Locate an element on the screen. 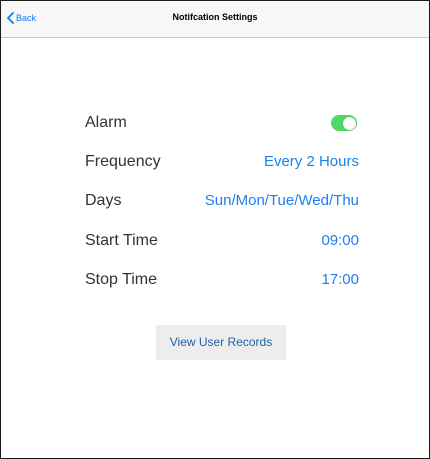 This screenshot has height=459, width=430. days-value: Sun/Mon/Tue/Wed/Thu is located at coordinates (282, 200).